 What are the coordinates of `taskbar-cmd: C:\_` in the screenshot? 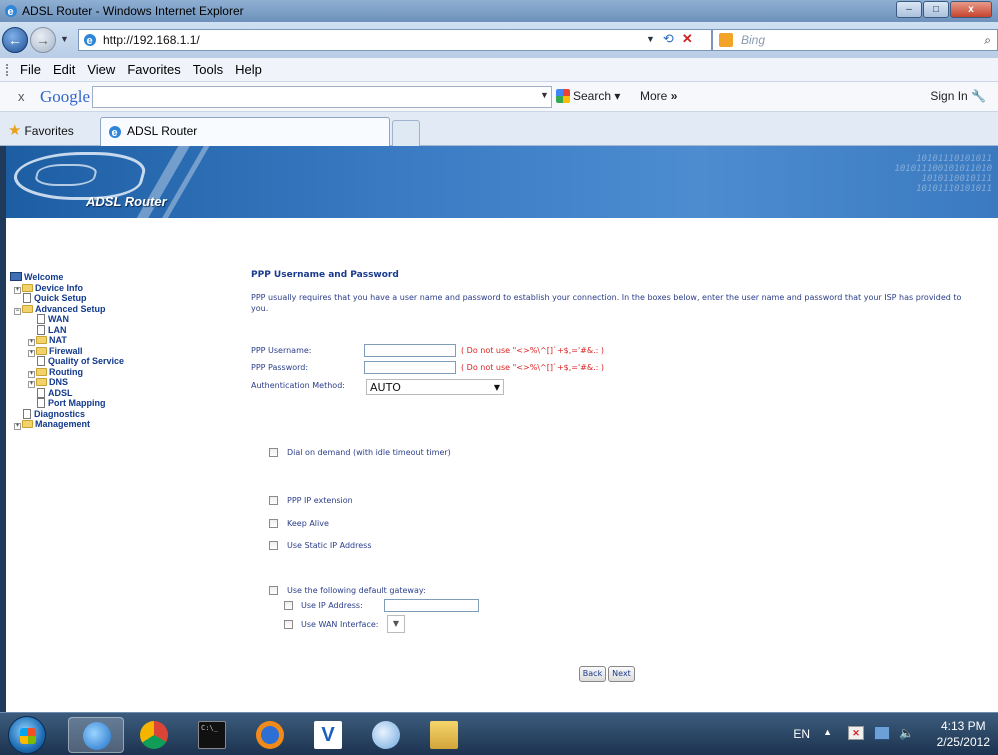 It's located at (212, 735).